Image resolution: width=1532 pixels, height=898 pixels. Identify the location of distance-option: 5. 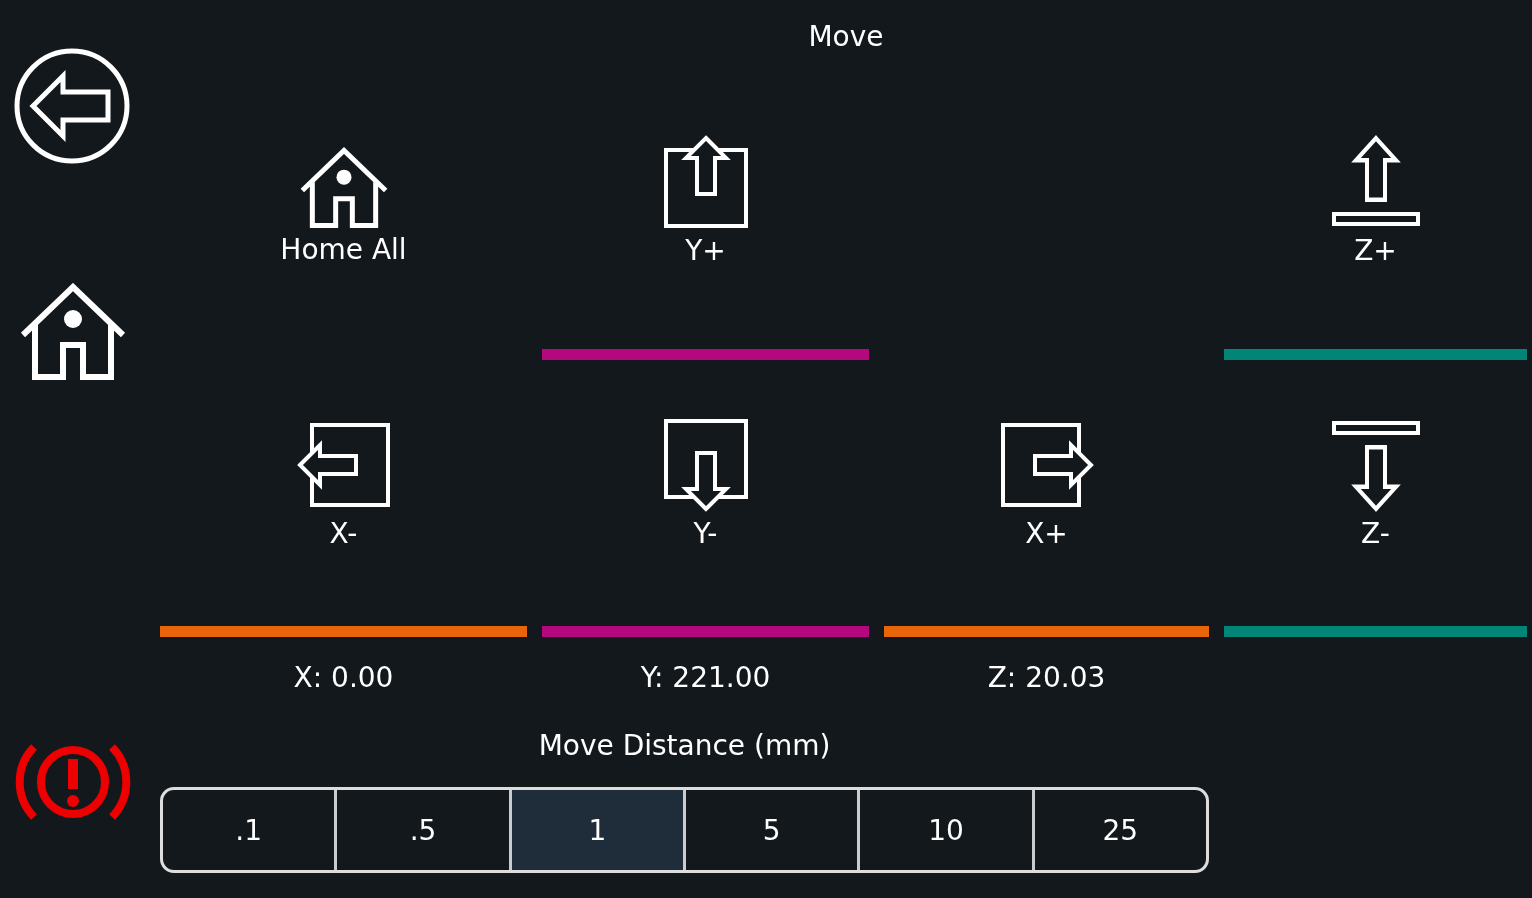
(770, 830).